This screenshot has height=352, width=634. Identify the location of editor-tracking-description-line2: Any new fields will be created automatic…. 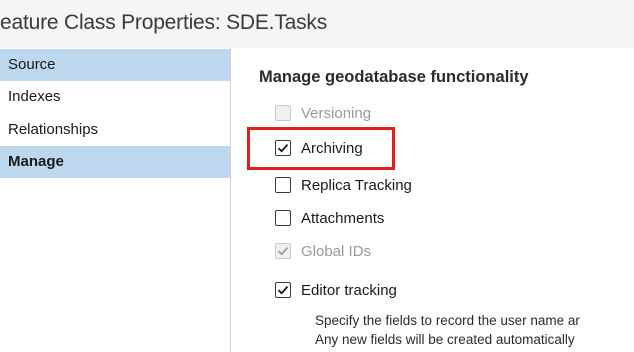
(445, 339).